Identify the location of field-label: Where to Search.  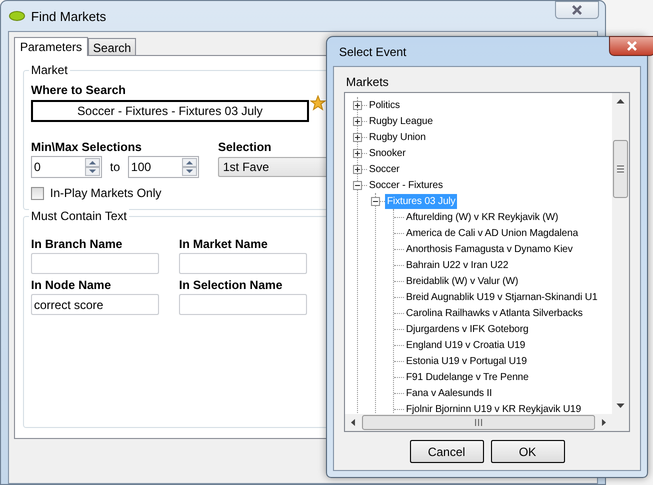
(79, 90).